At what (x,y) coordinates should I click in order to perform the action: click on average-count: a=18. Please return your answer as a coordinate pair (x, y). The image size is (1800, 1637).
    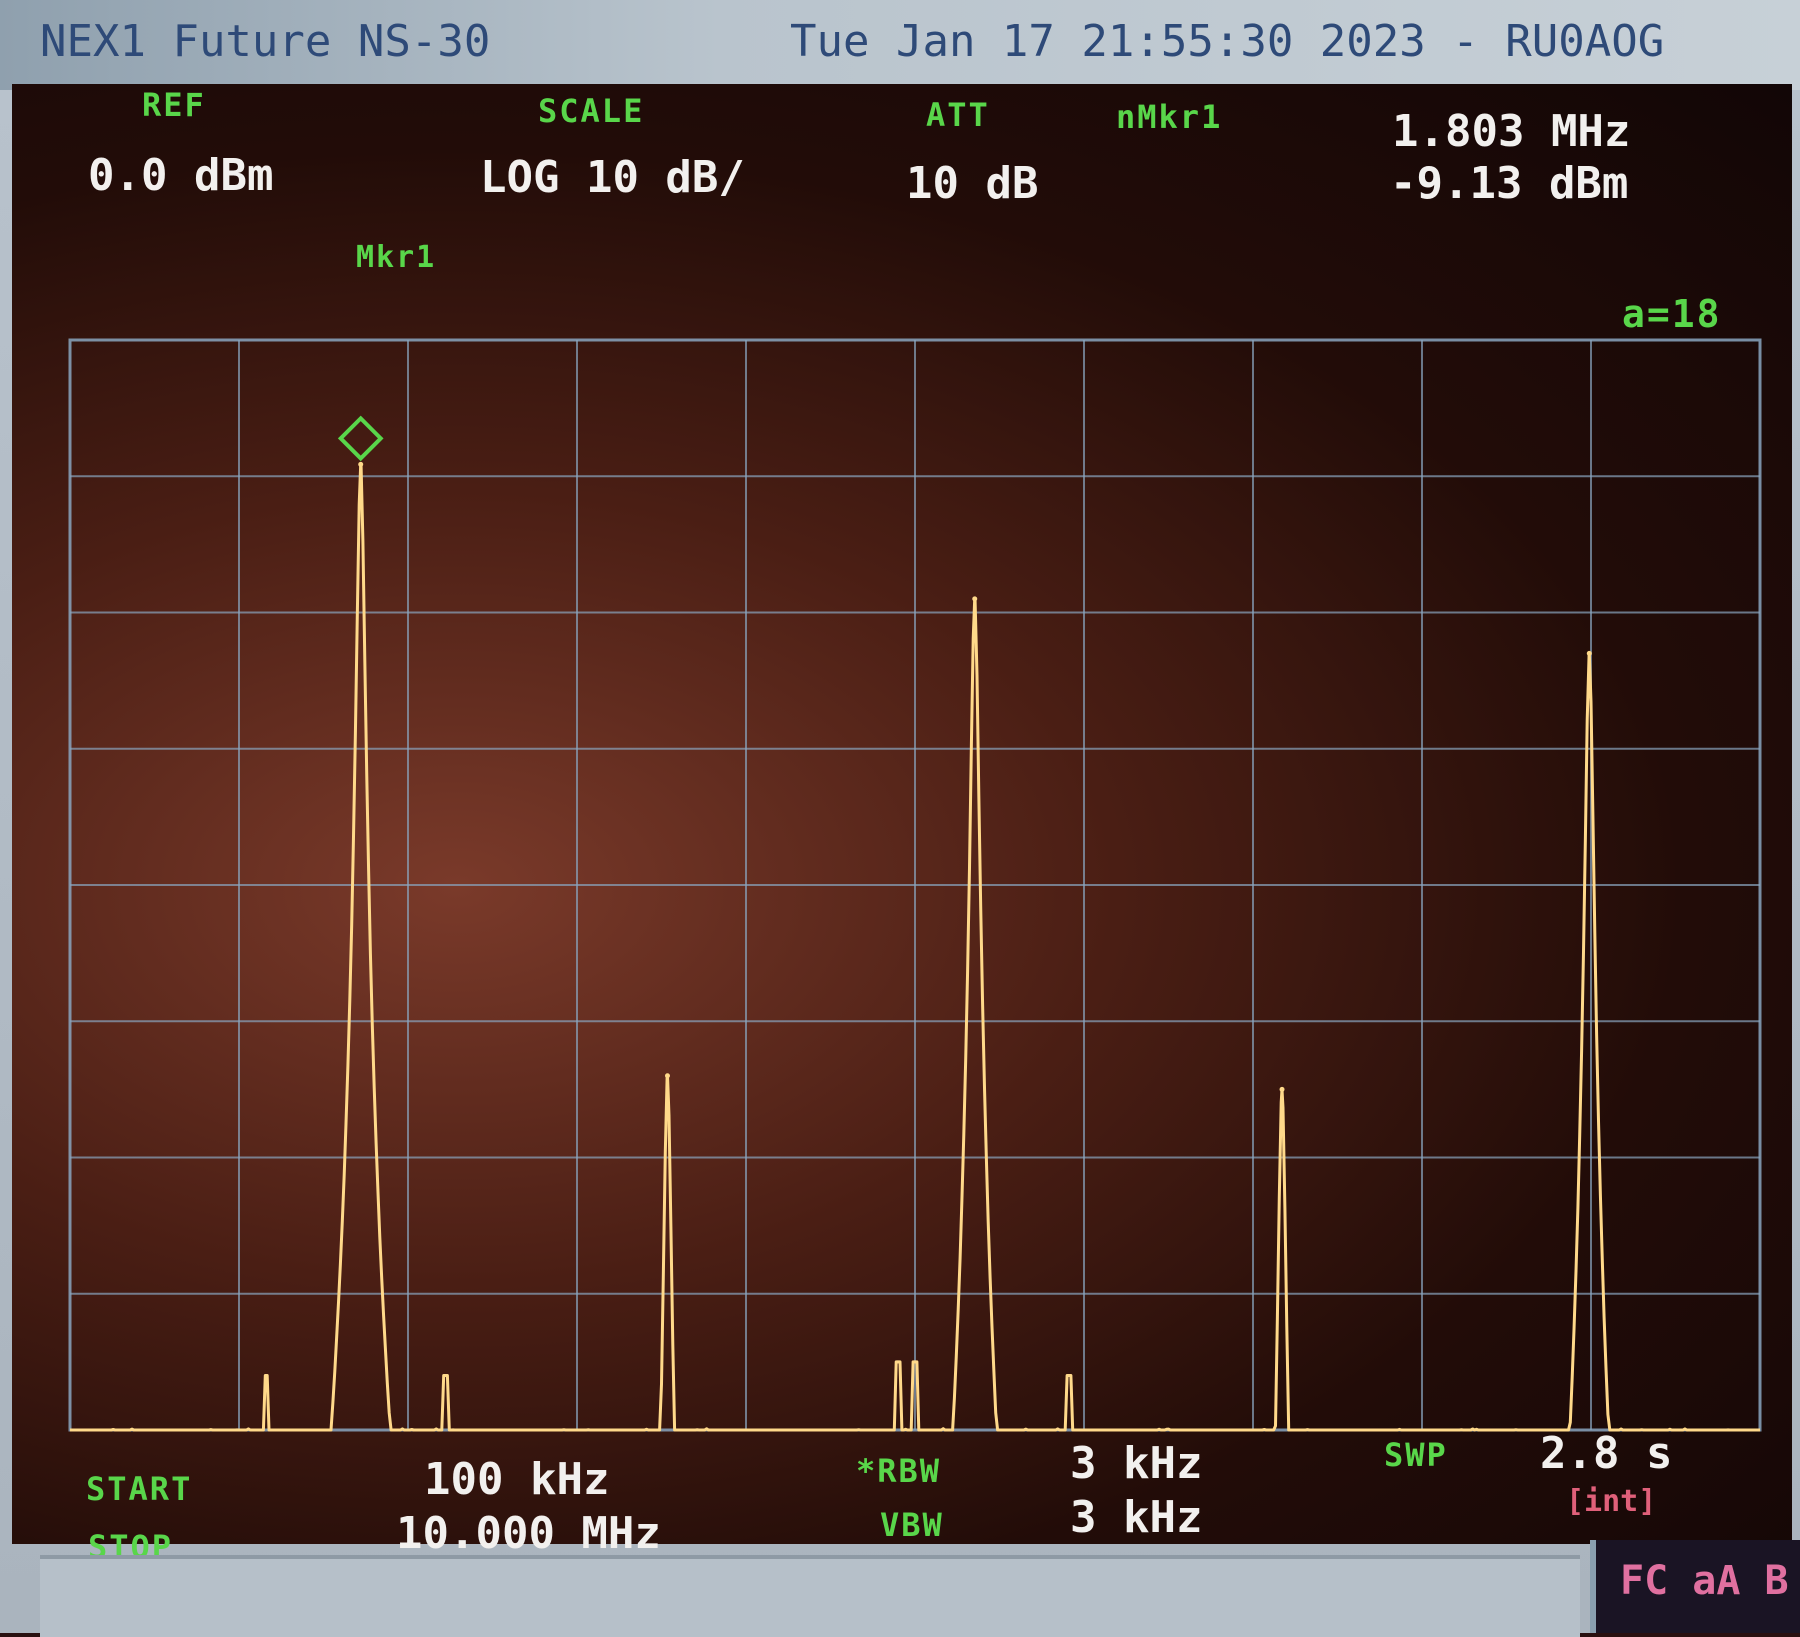
    Looking at the image, I should click on (1672, 314).